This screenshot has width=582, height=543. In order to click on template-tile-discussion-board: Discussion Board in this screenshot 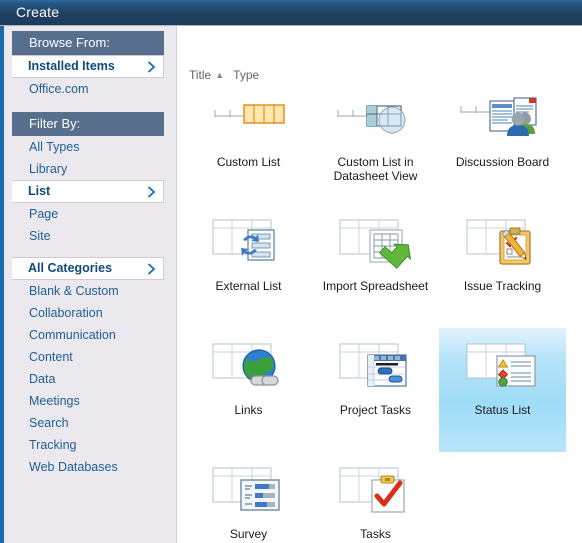, I will do `click(502, 142)`.